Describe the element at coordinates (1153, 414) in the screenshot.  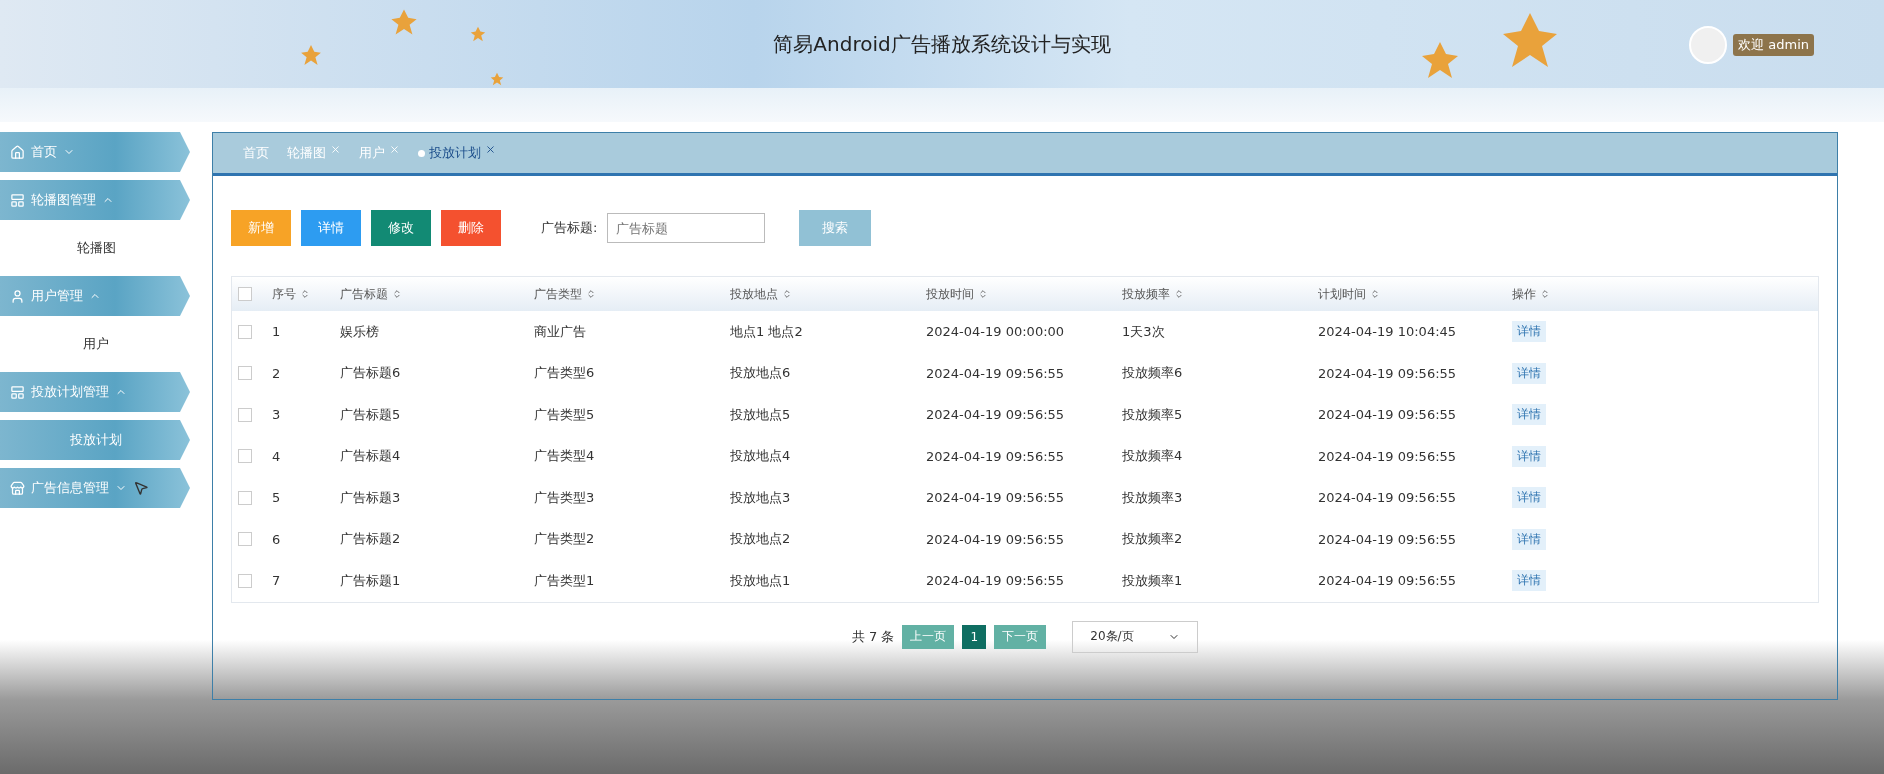
I see `table-cell-text: 投放频率5` at that location.